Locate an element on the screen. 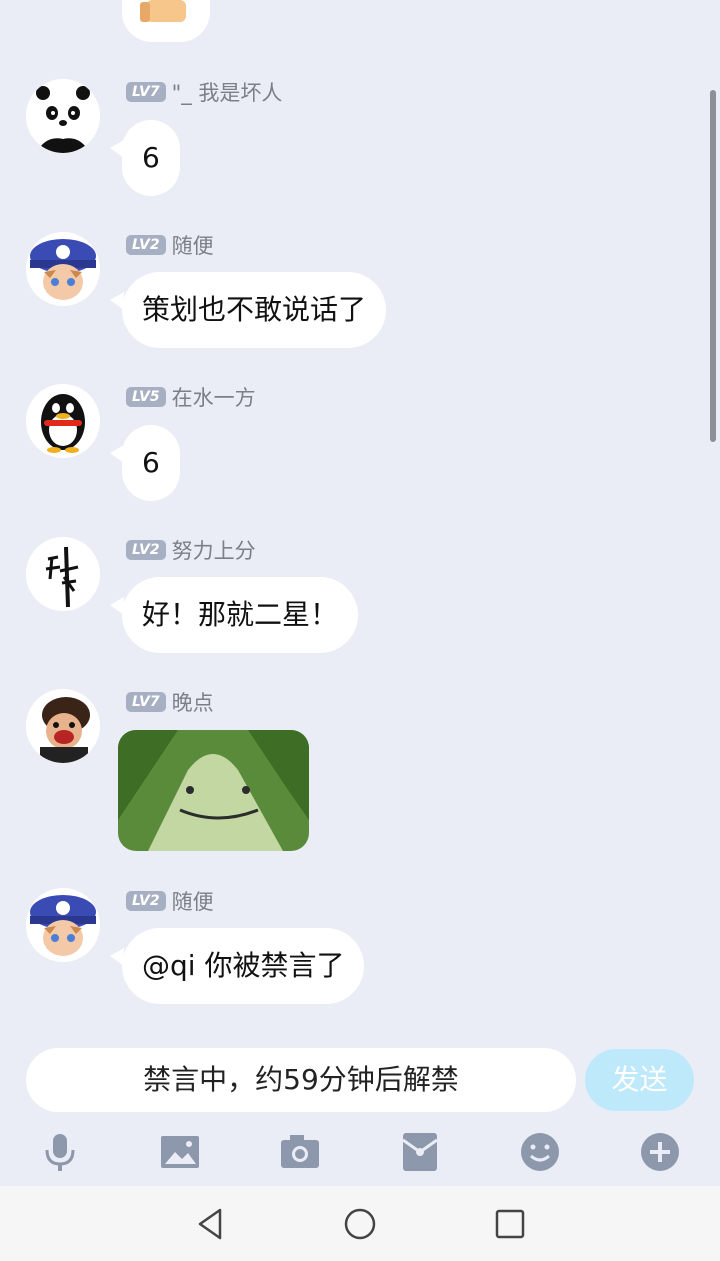  image-message is located at coordinates (213, 790).